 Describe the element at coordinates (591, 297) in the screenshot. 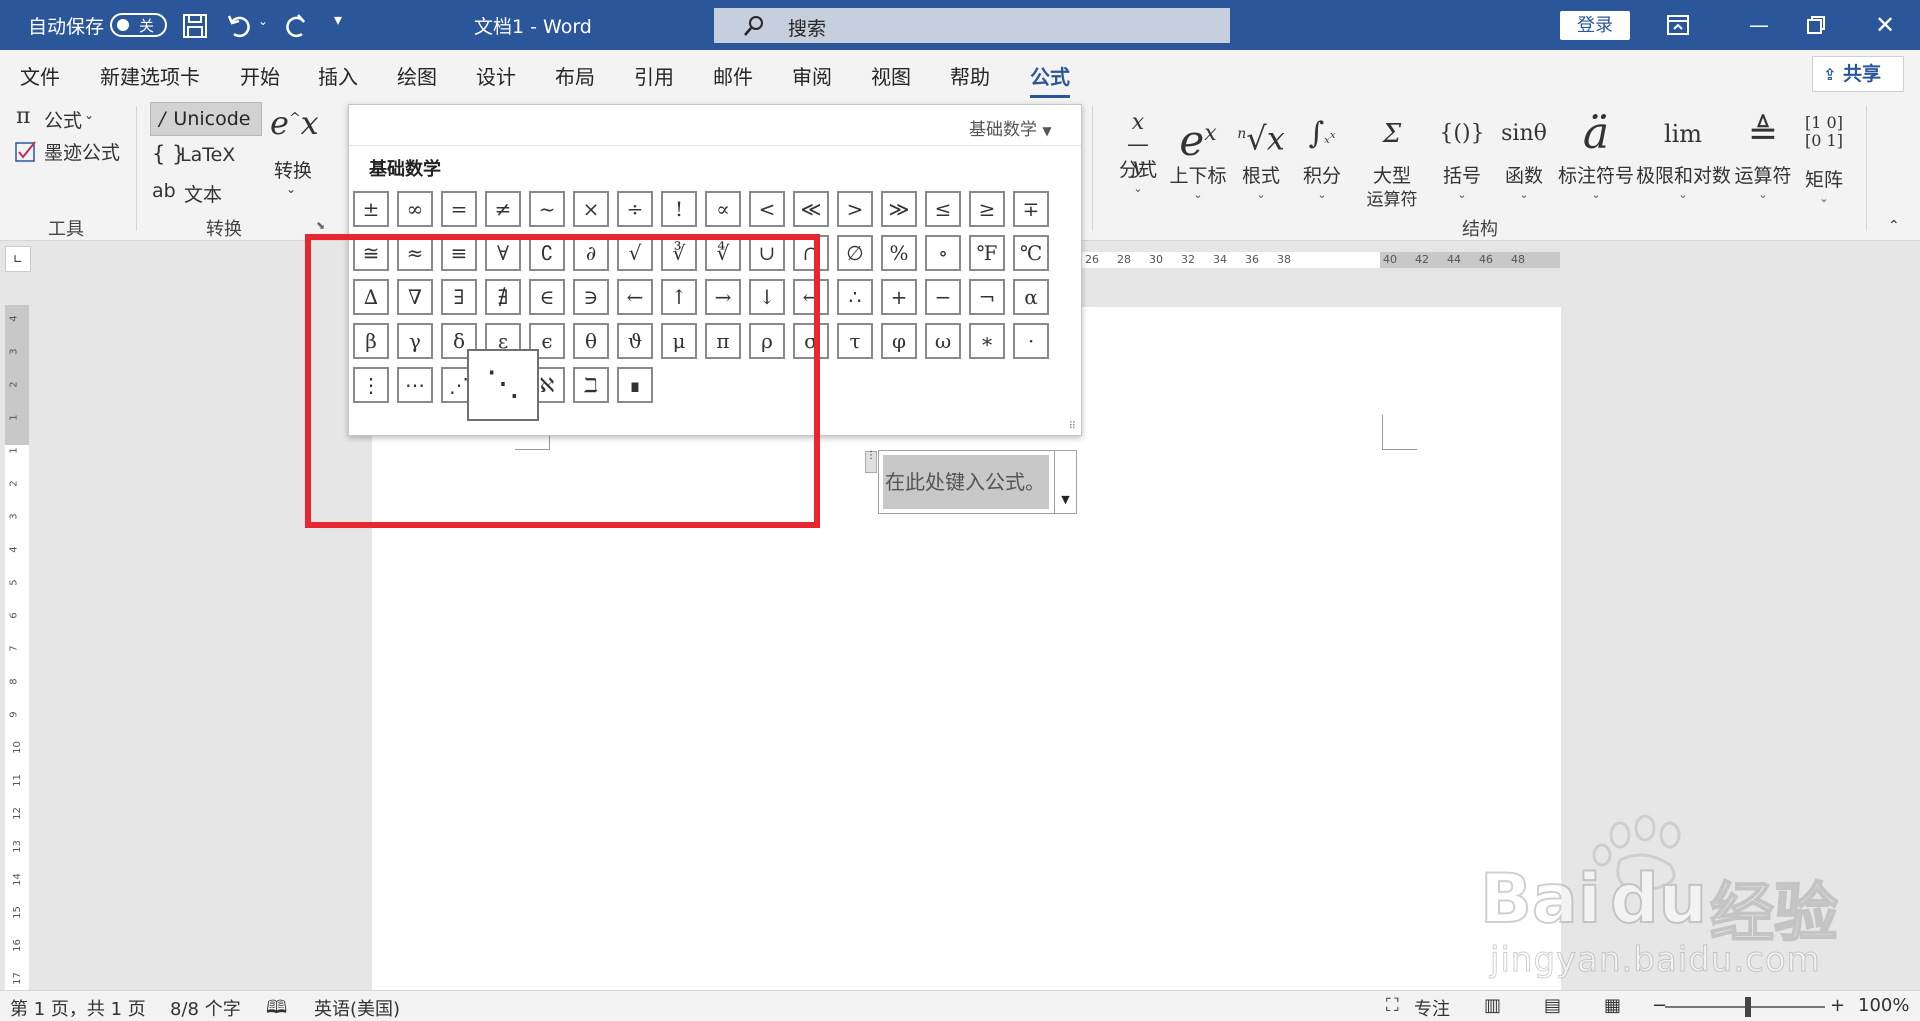

I see `symbol-button: ∋` at that location.